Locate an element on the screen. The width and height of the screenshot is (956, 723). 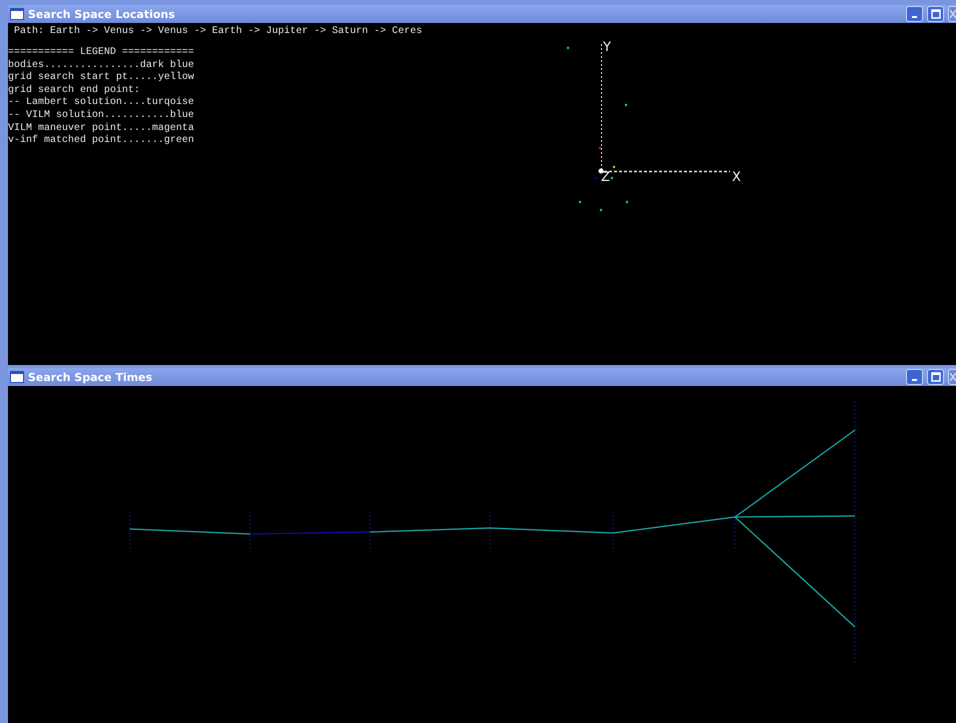
window-title: Search Space Times is located at coordinates (90, 377).